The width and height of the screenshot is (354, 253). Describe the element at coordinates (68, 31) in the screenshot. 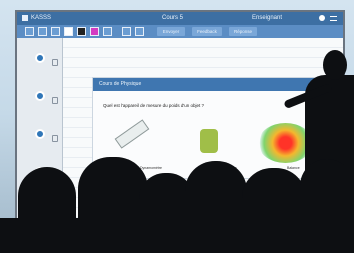

I see `shape-tool-icon` at that location.